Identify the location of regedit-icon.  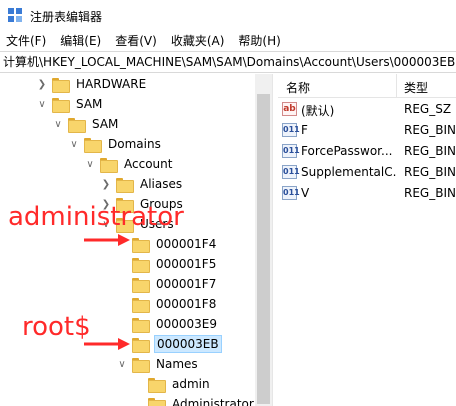
(15, 15).